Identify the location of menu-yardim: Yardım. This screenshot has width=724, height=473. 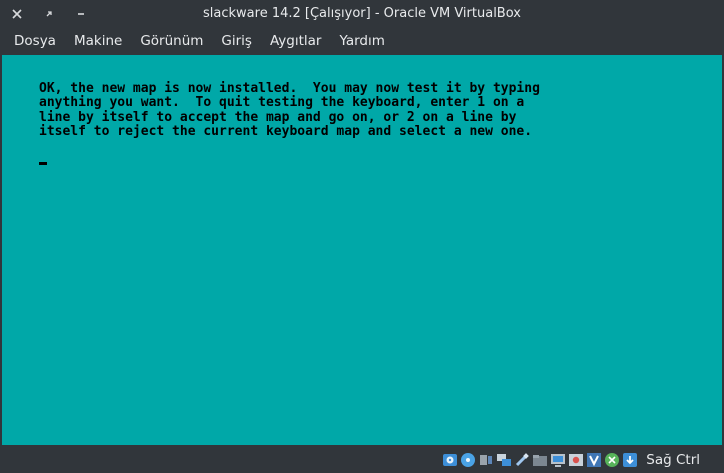
(361, 41).